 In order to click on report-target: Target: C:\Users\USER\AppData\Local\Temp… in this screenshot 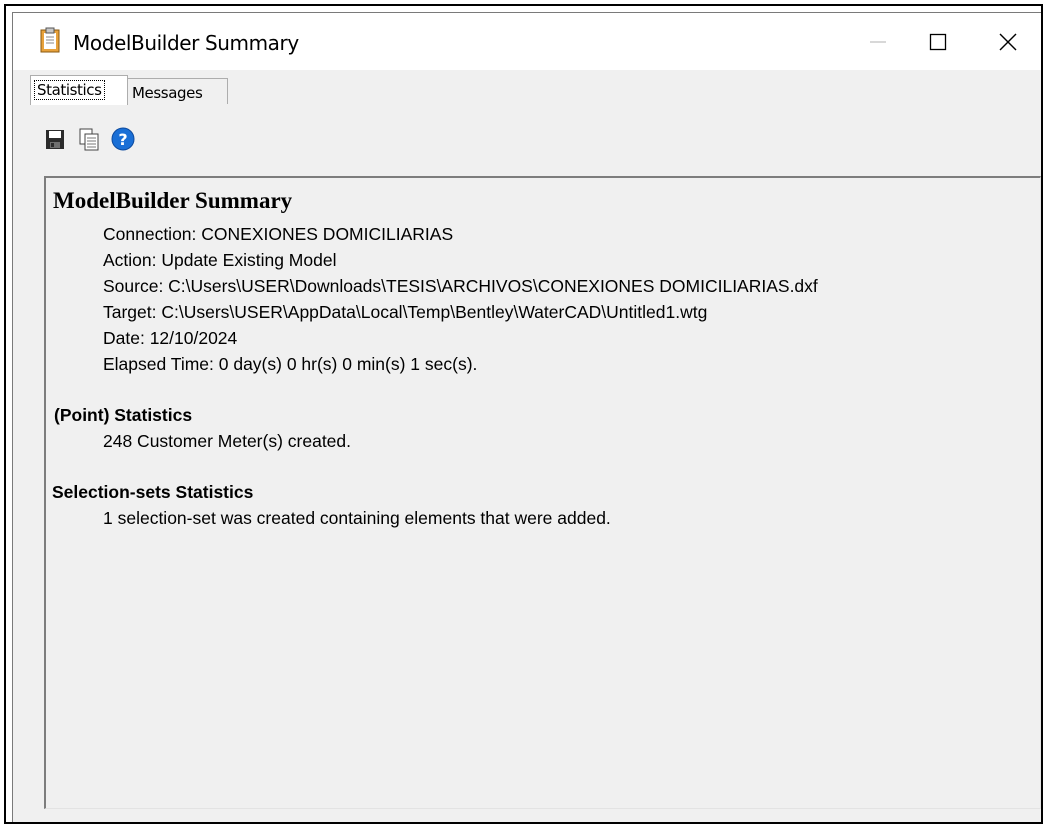, I will do `click(405, 312)`.